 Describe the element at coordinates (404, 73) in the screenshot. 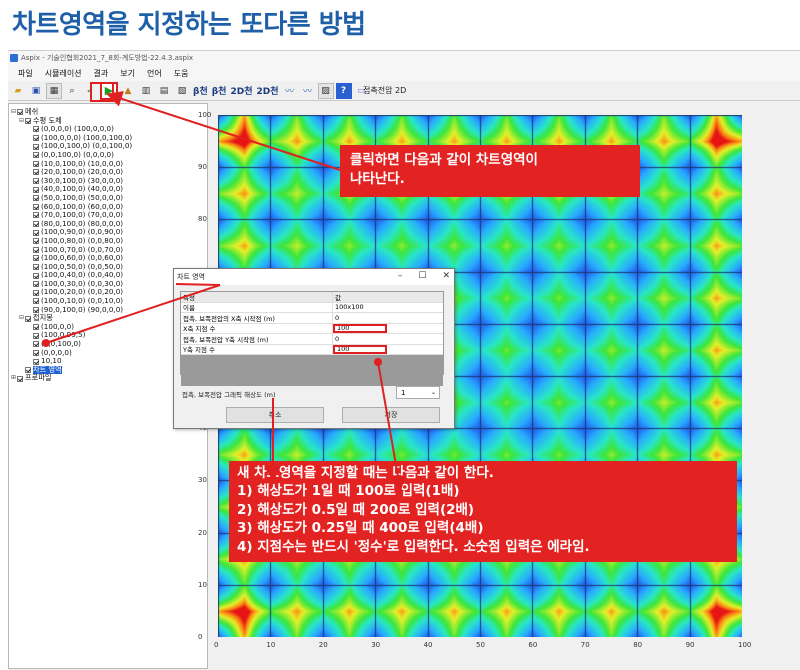

I see `menu-bar: 파일 시뮬레이션 결과 보기 언어 도움` at that location.